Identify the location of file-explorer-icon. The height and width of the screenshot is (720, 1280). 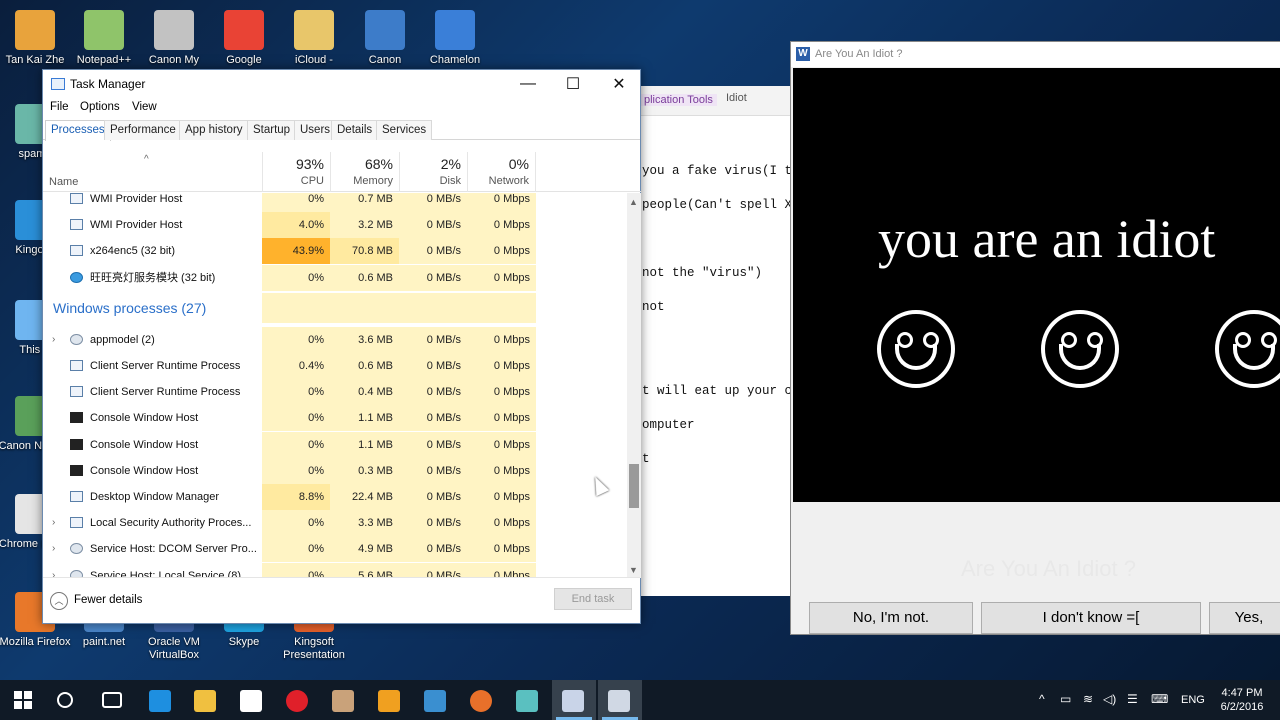
(205, 701).